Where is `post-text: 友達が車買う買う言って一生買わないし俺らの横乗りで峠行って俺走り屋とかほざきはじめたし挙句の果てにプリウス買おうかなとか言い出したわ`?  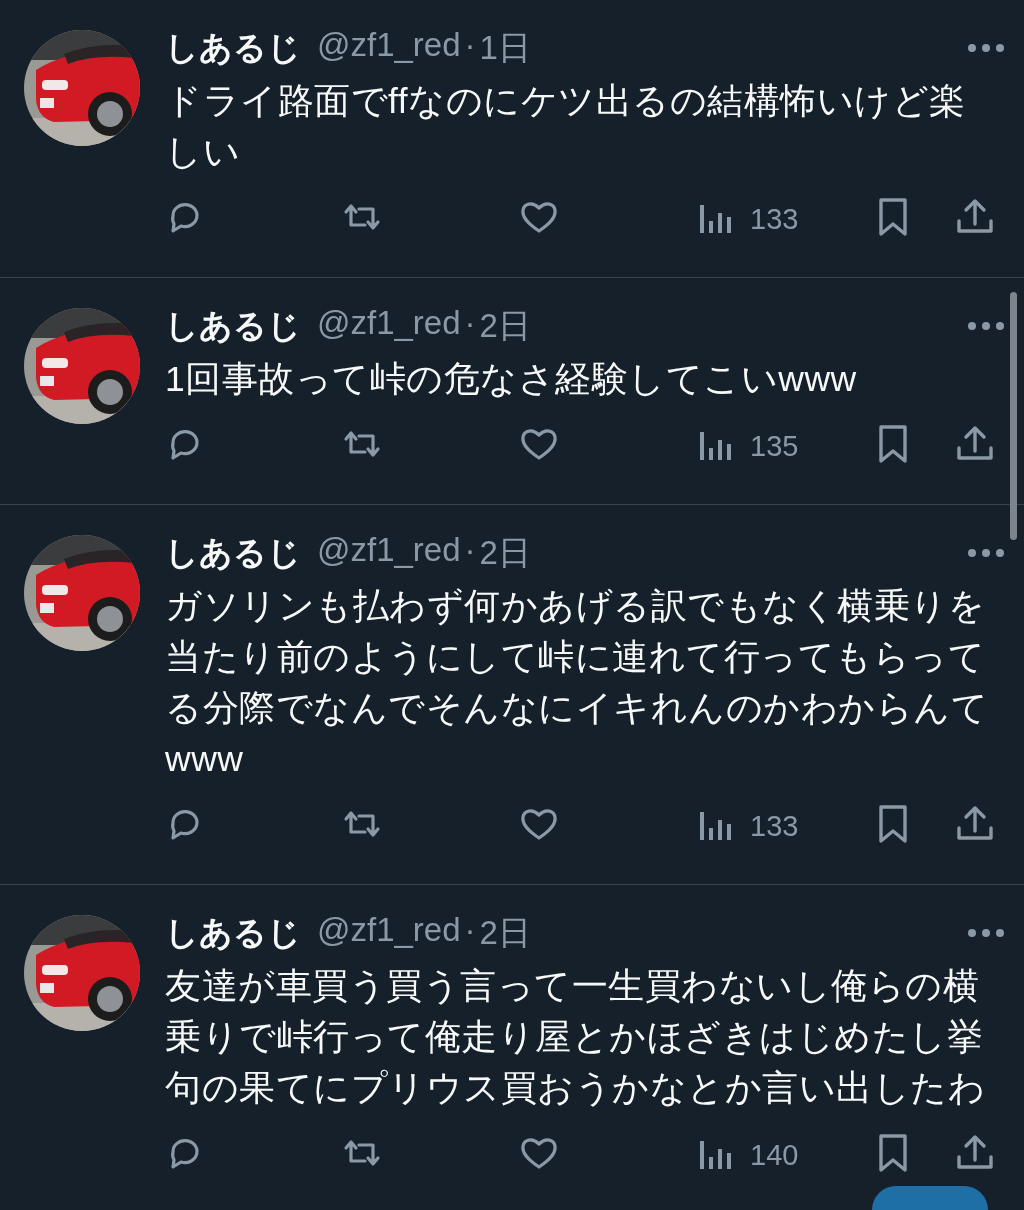 post-text: 友達が車買う買う言って一生買わないし俺らの横乗りで峠行って俺走り屋とかほざきはじめたし挙句の果てにプリウス買おうかなとか言い出したわ is located at coordinates (575, 1037).